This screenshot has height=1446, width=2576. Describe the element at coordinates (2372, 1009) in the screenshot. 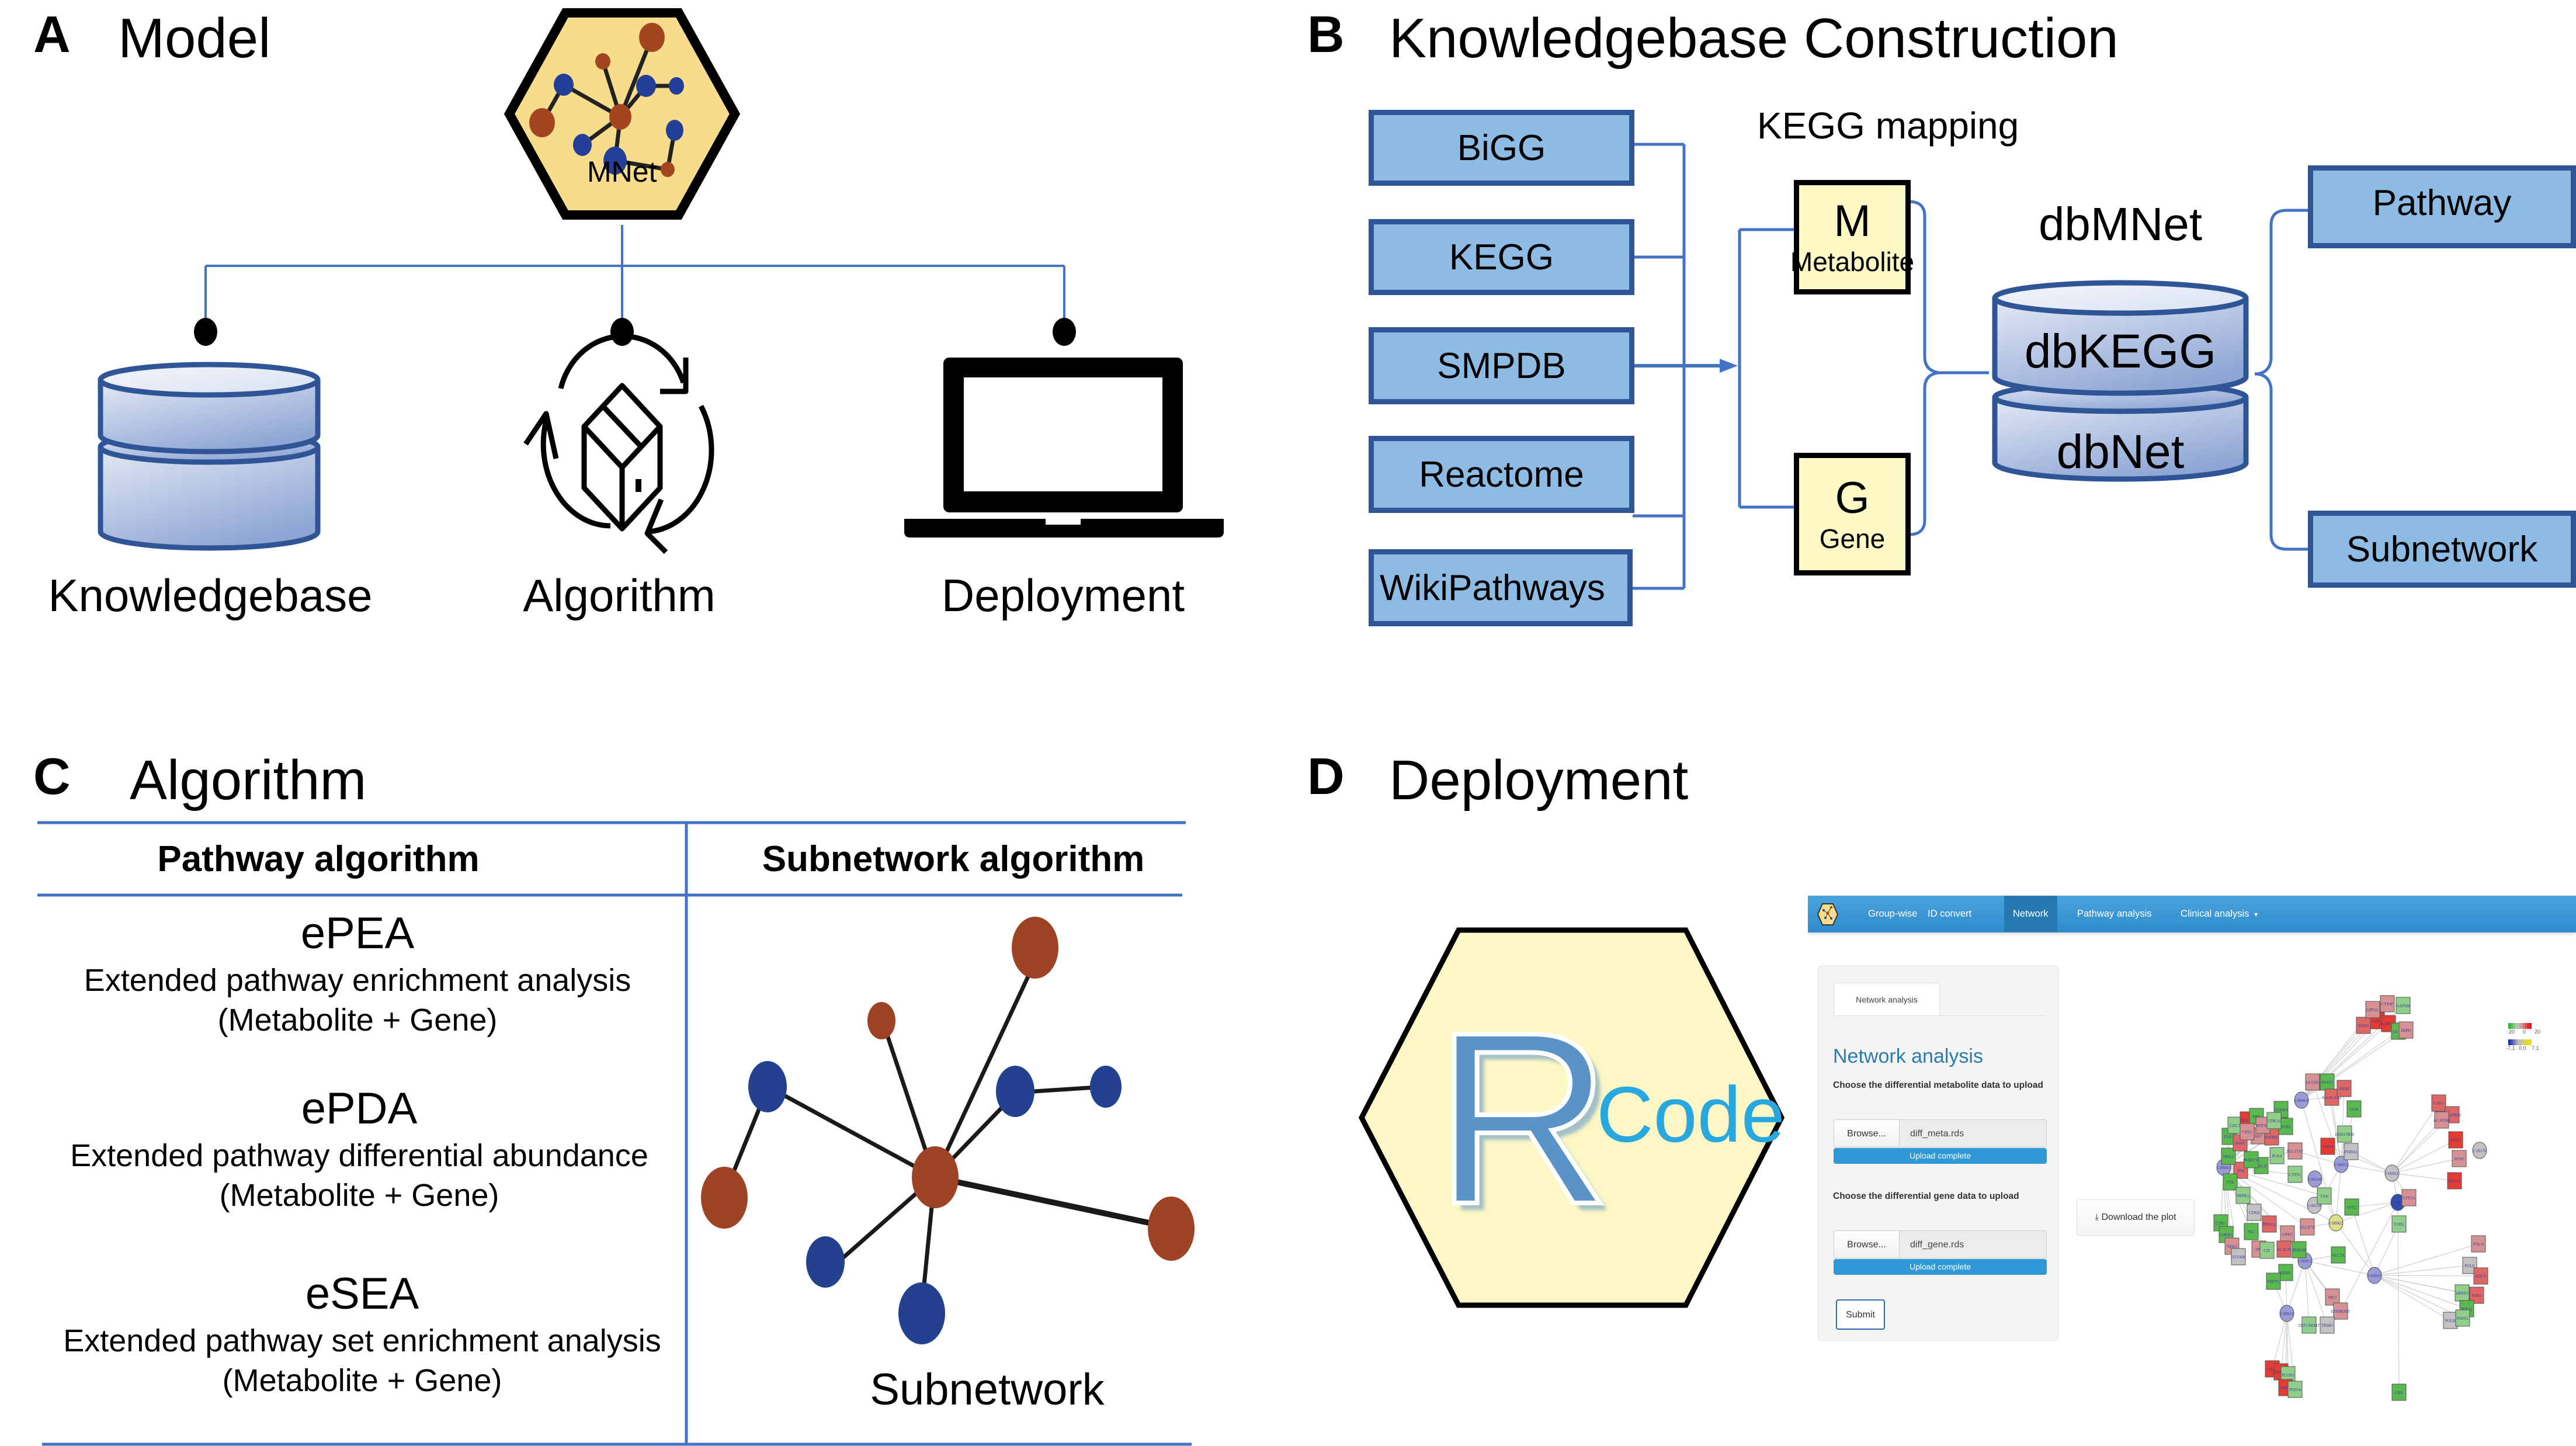

I see `network-node-gene: GPD1L` at that location.